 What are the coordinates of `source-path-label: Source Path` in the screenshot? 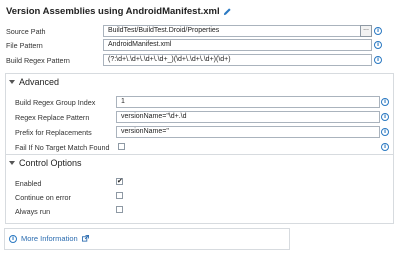 It's located at (26, 31).